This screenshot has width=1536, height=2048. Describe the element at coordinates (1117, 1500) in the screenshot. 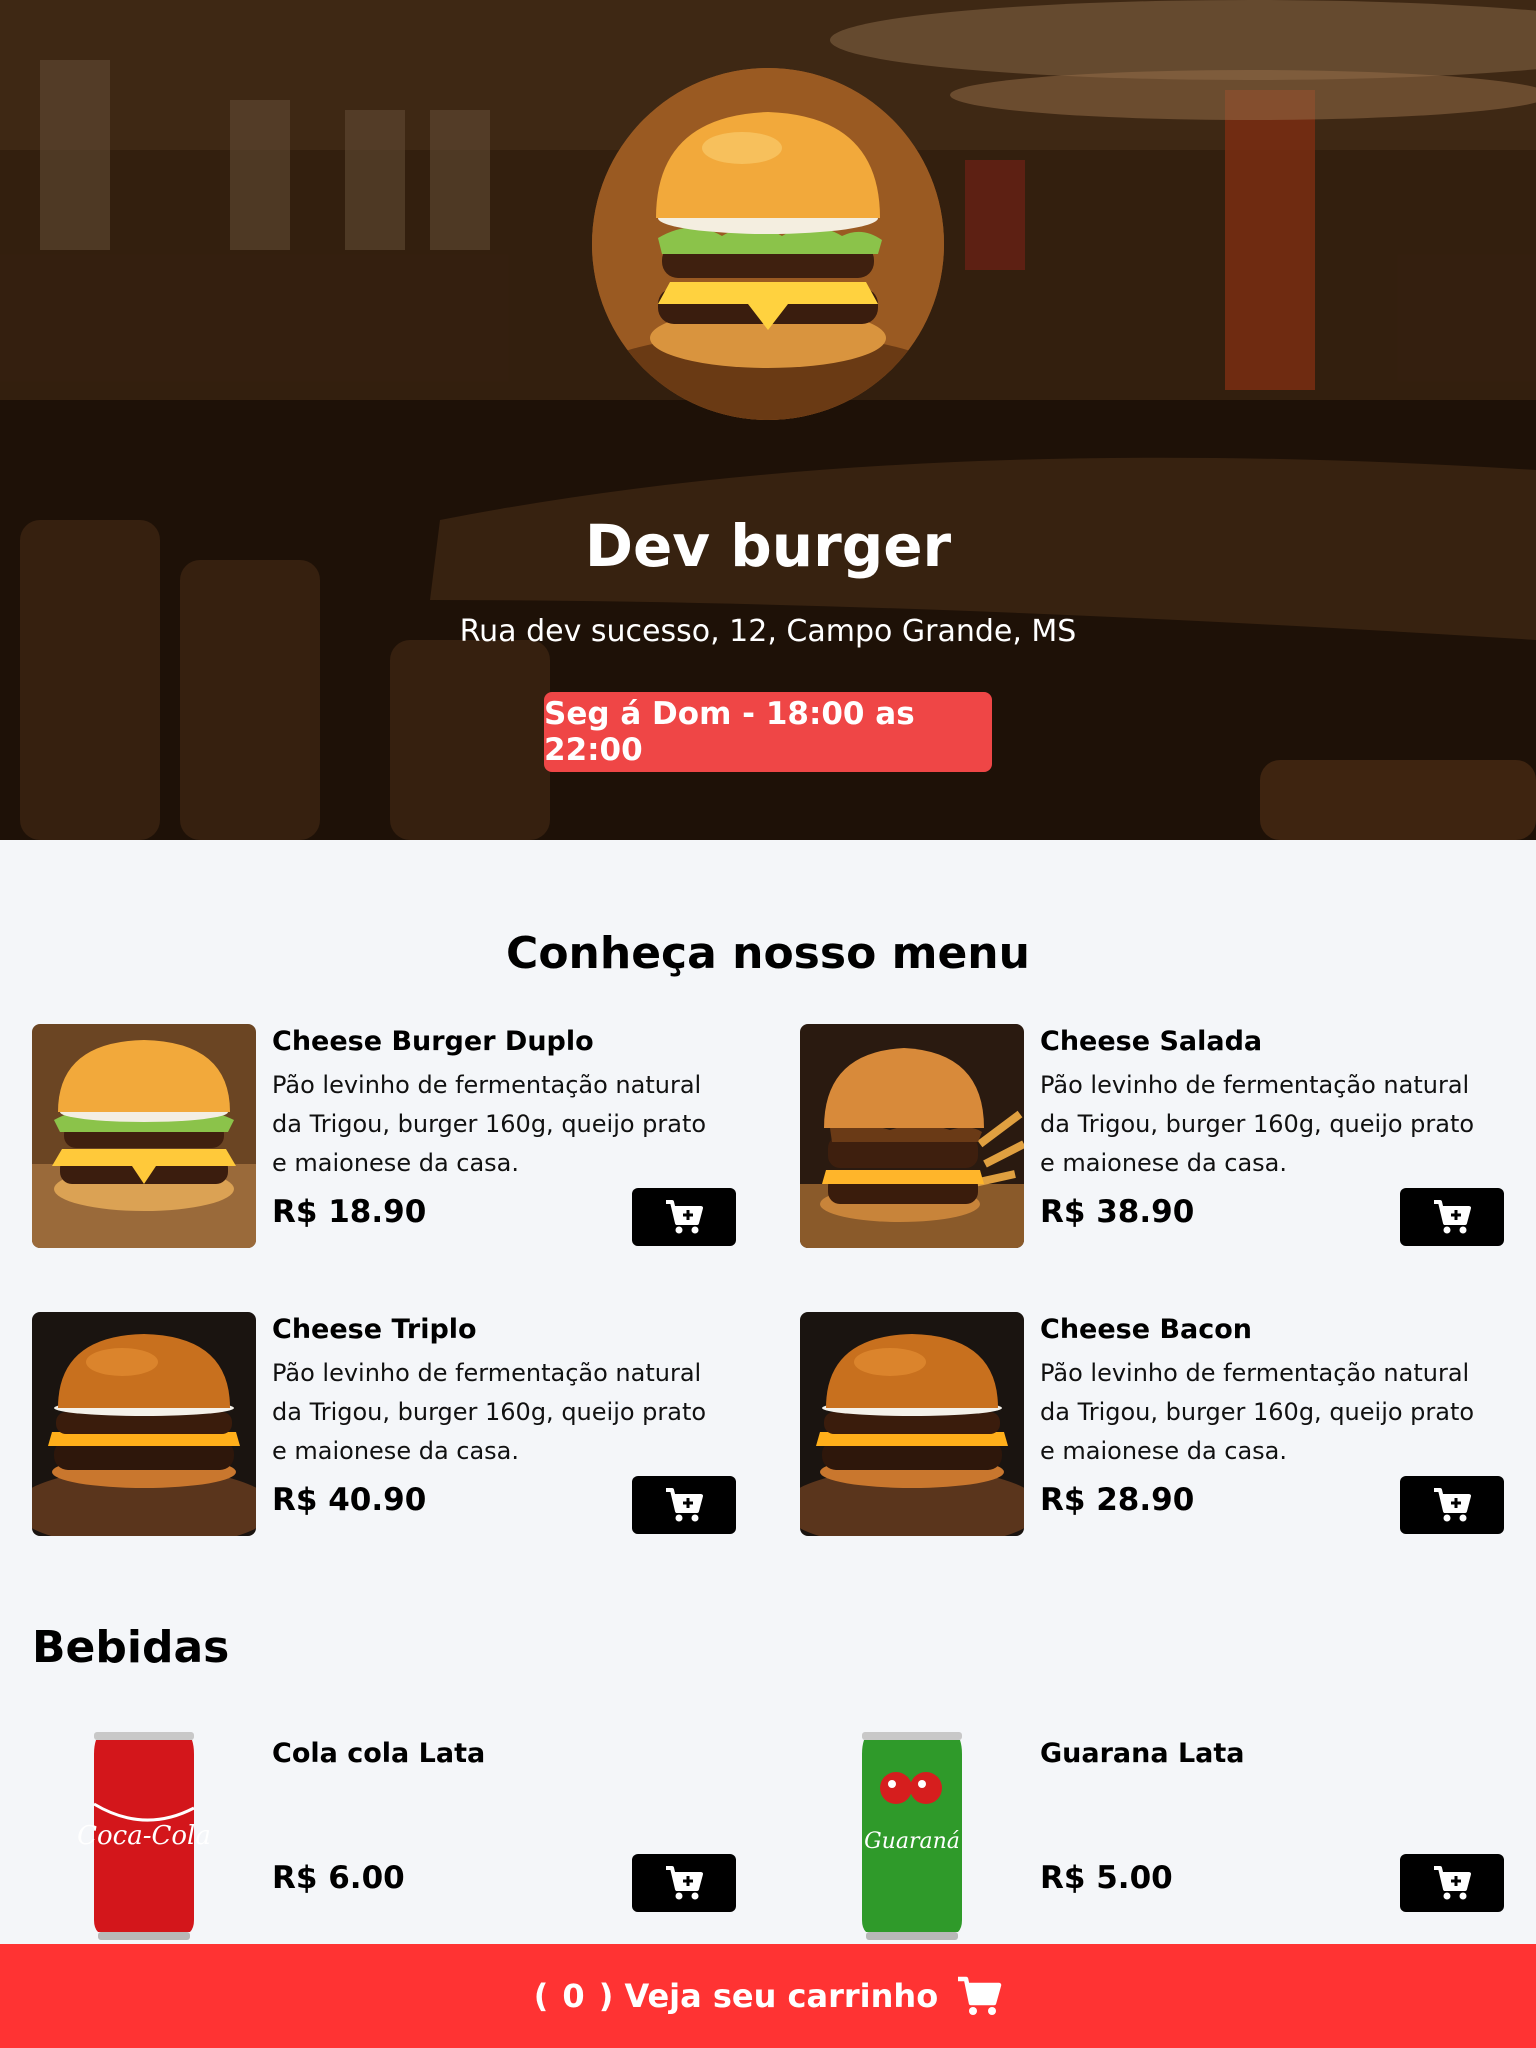

I see `product-price: R$ 28.90` at that location.